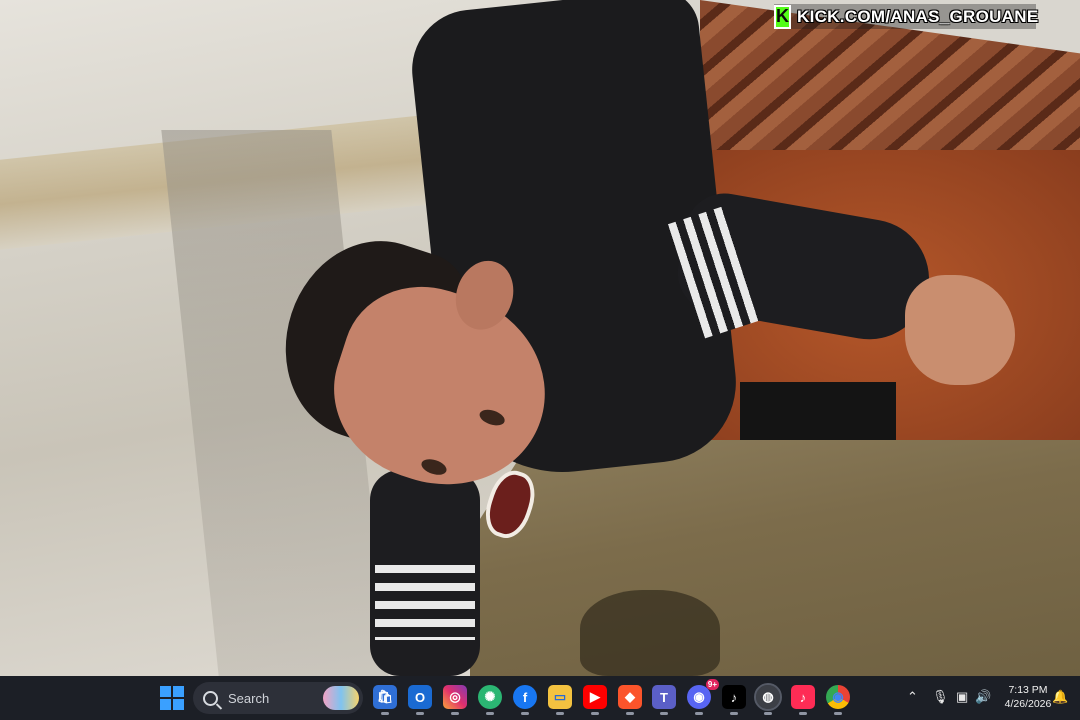 The image size is (1080, 720). I want to click on chrome-icon: ◉, so click(838, 700).